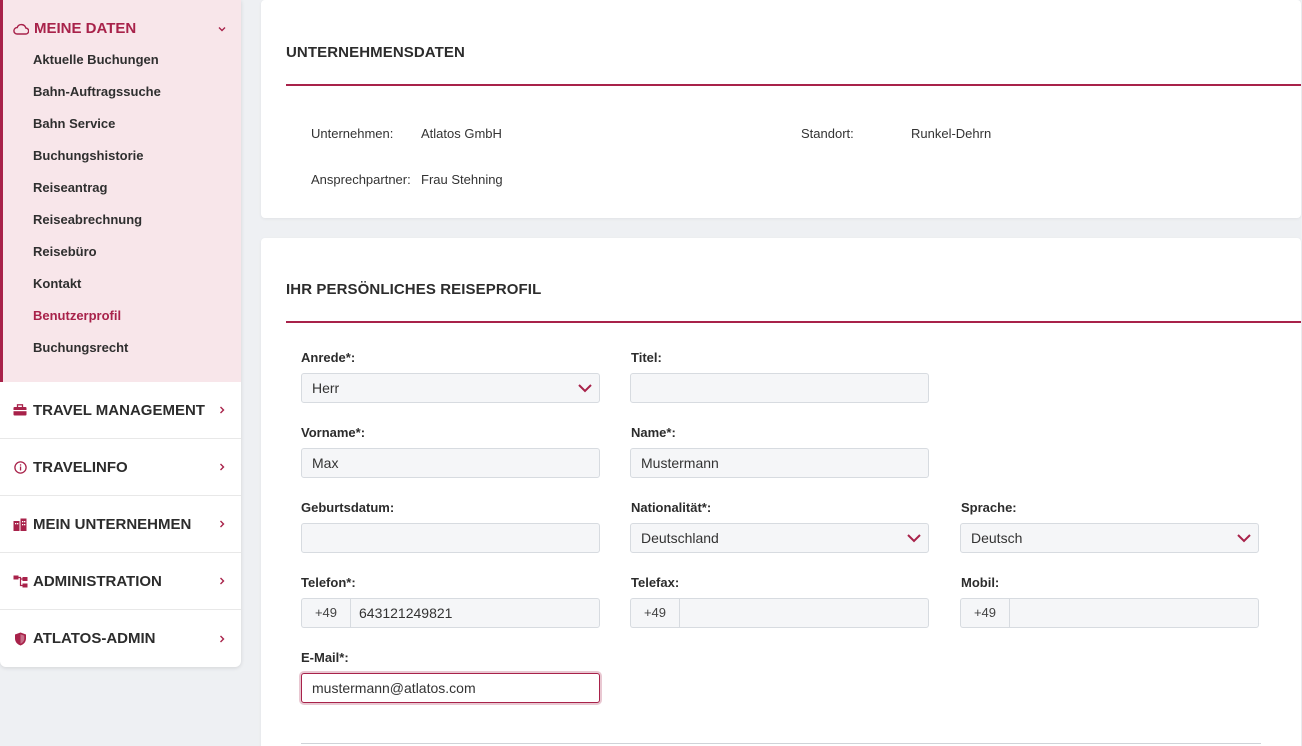  Describe the element at coordinates (361, 179) in the screenshot. I see `contact-label: Ansprechpartner:` at that location.